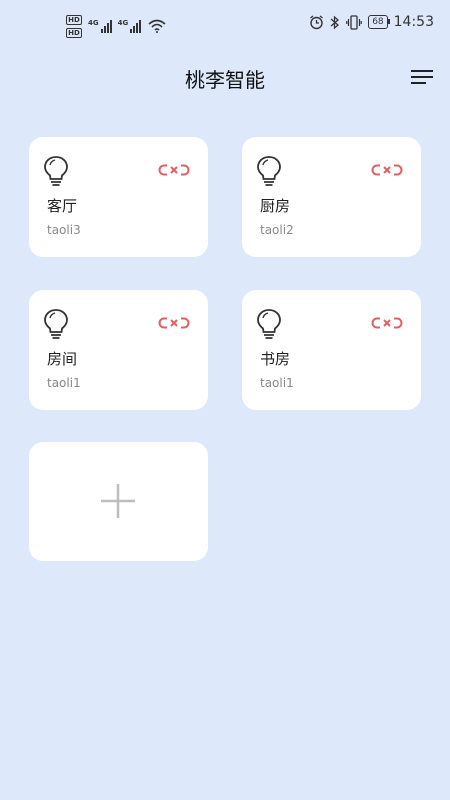  I want to click on add-device-button, so click(118, 501).